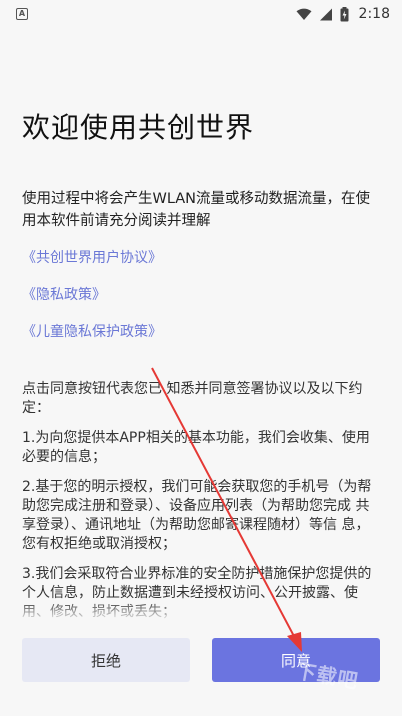 The height and width of the screenshot is (716, 402). What do you see at coordinates (201, 14) in the screenshot?
I see `status-bar: A 2:18` at bounding box center [201, 14].